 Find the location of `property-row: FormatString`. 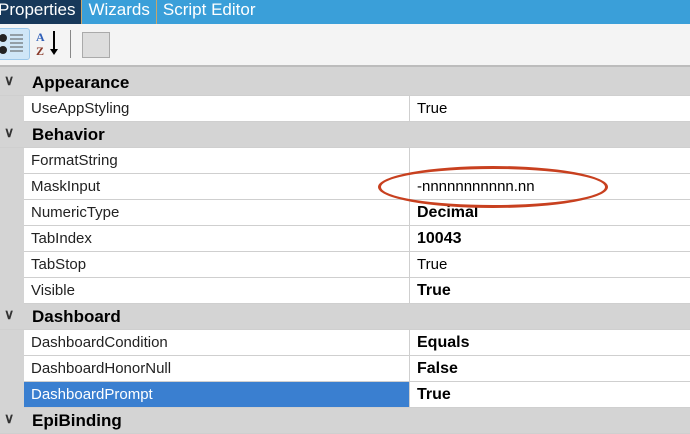

property-row: FormatString is located at coordinates (357, 161).